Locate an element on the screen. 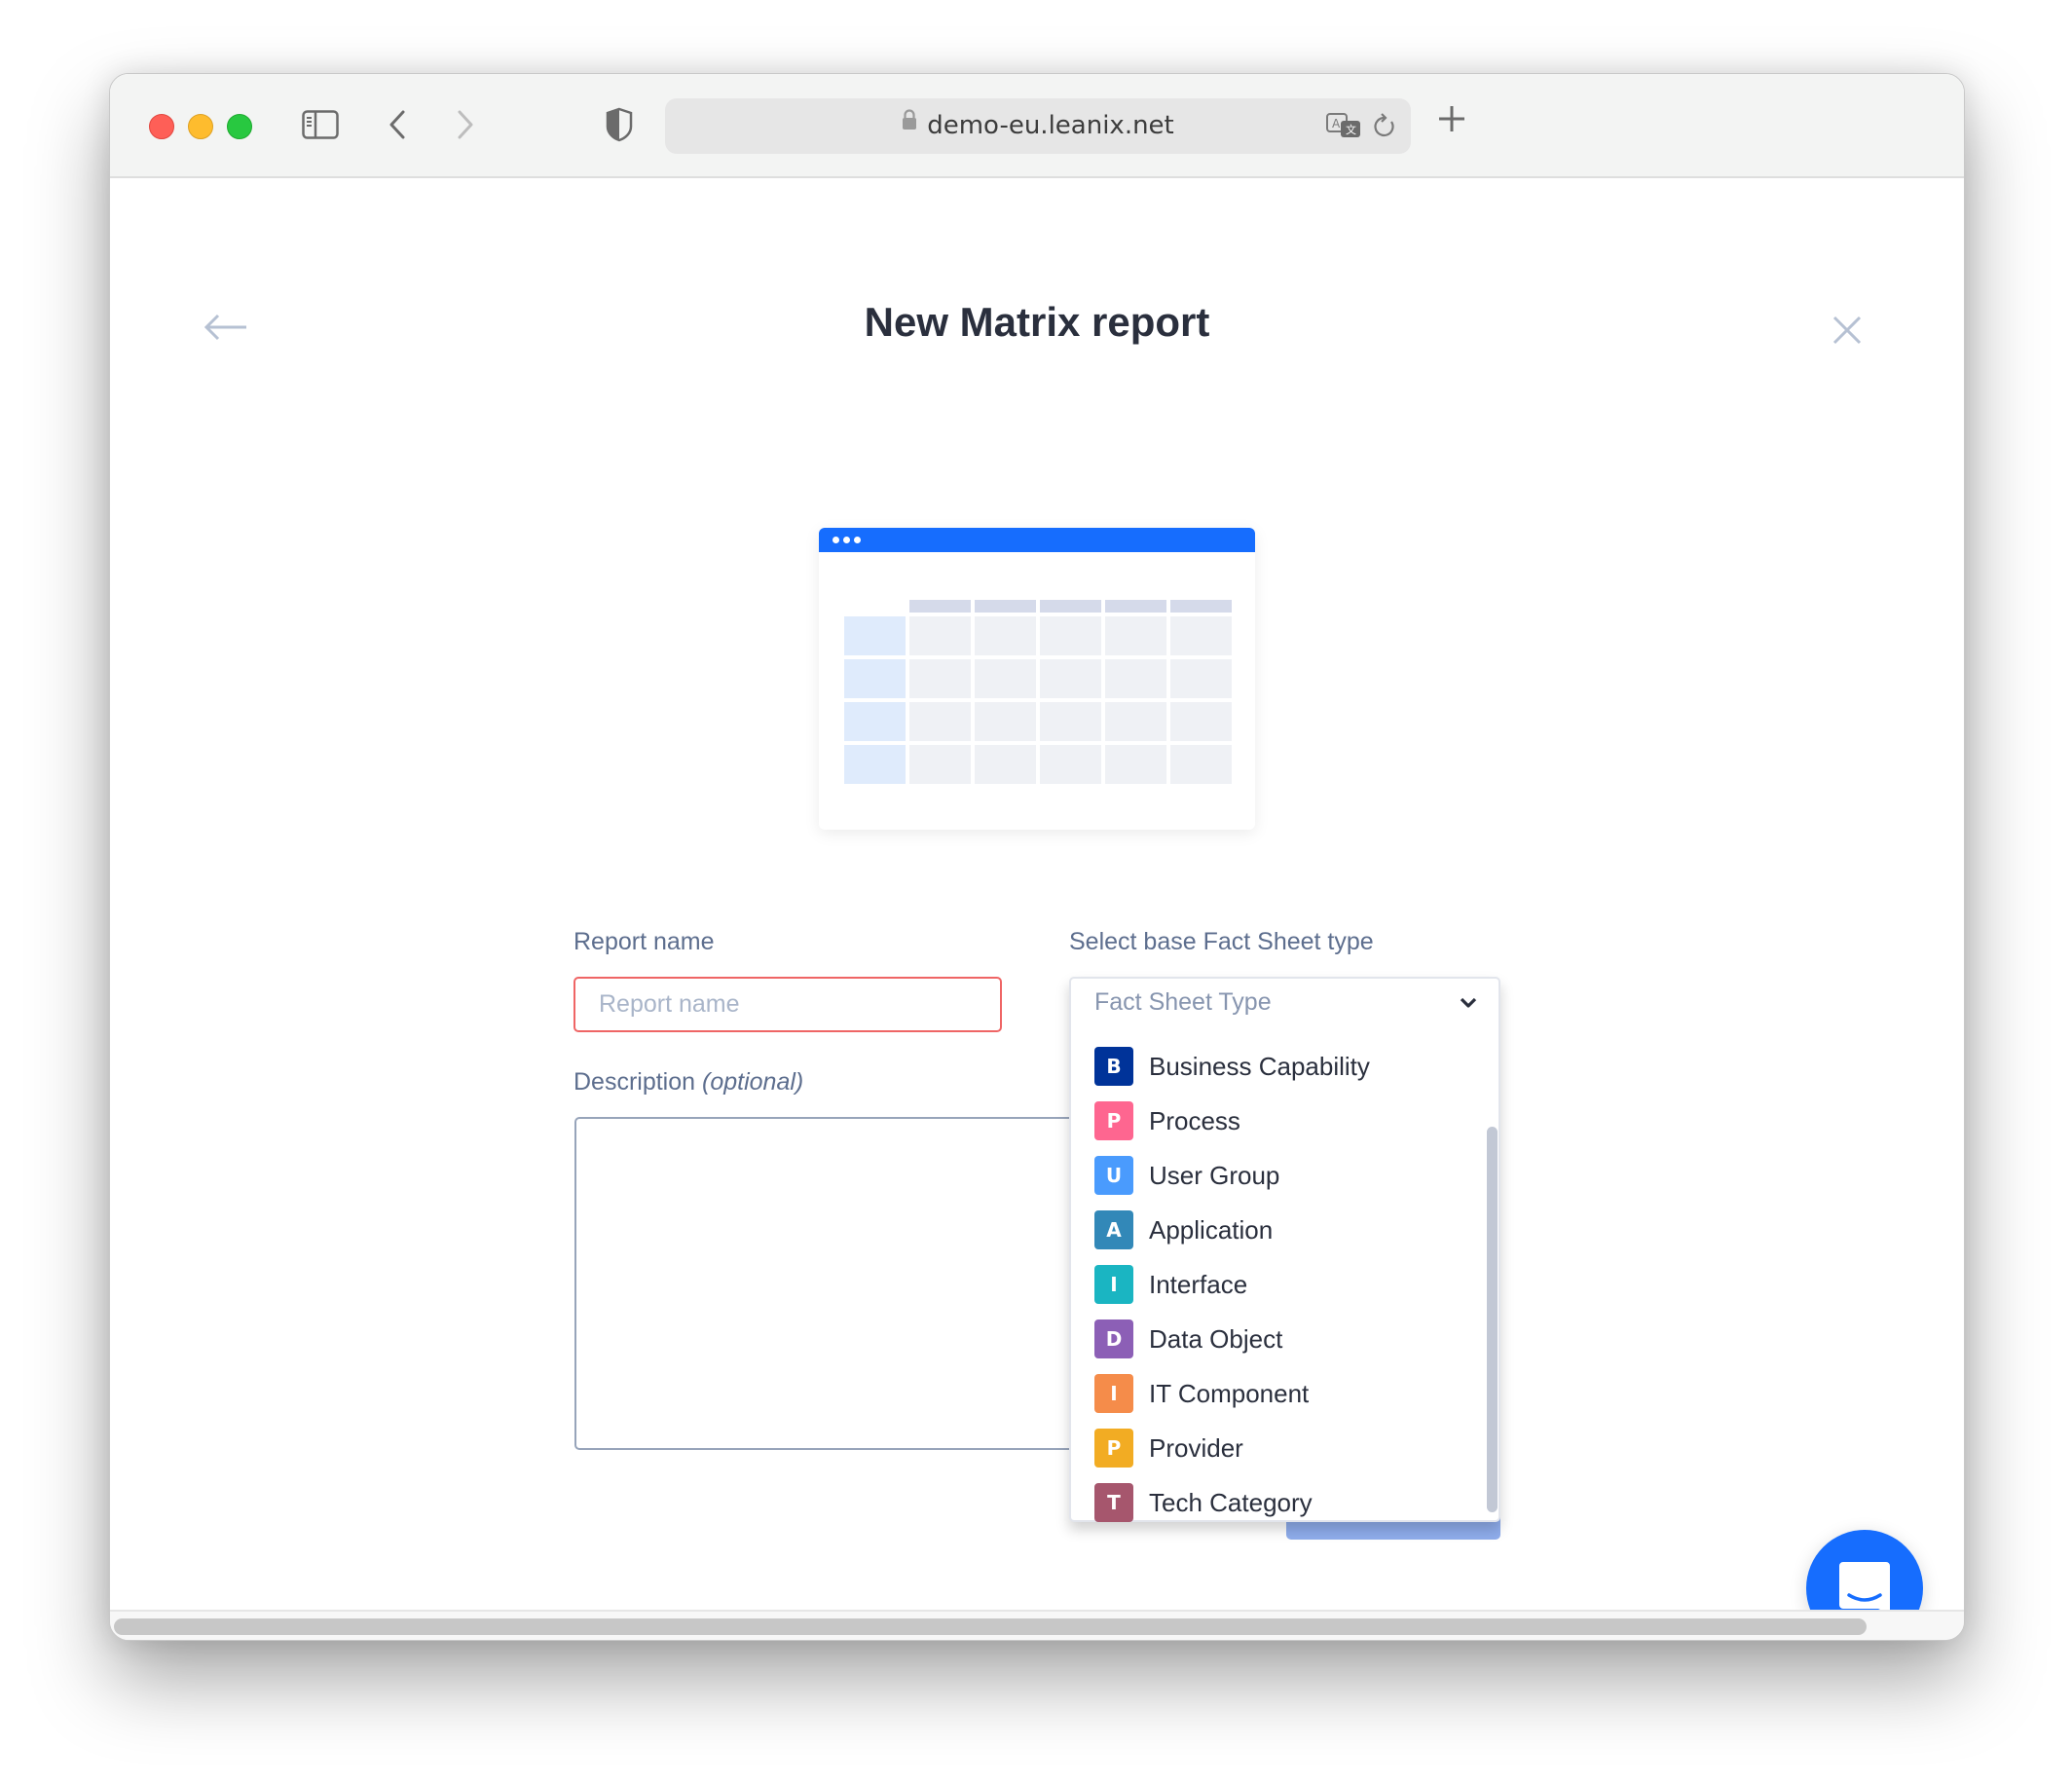 This screenshot has height=1784, width=2072. chevron-right-icon is located at coordinates (465, 125).